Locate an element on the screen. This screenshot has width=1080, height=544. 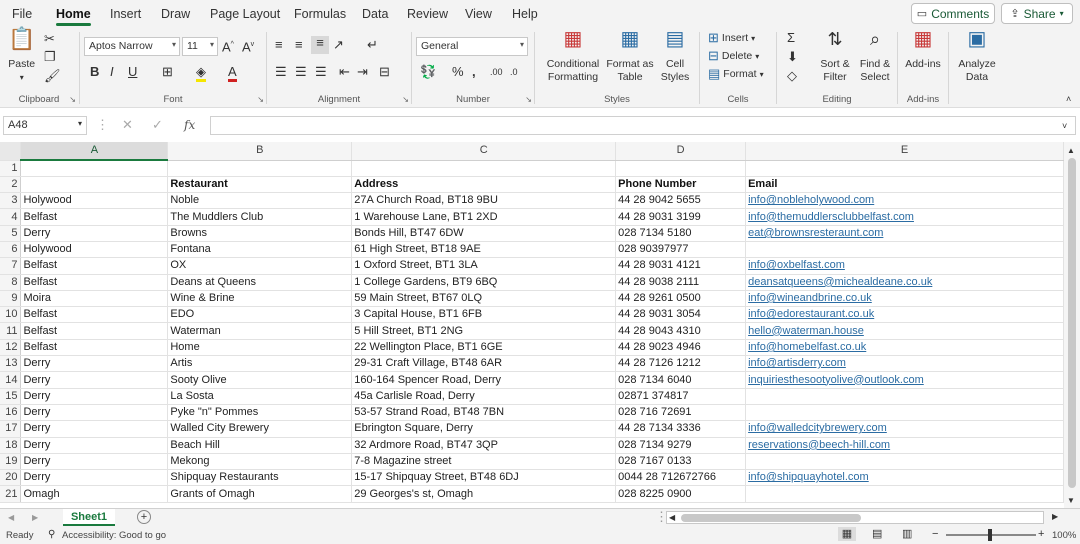
cell-b: Artis is located at coordinates (260, 364).